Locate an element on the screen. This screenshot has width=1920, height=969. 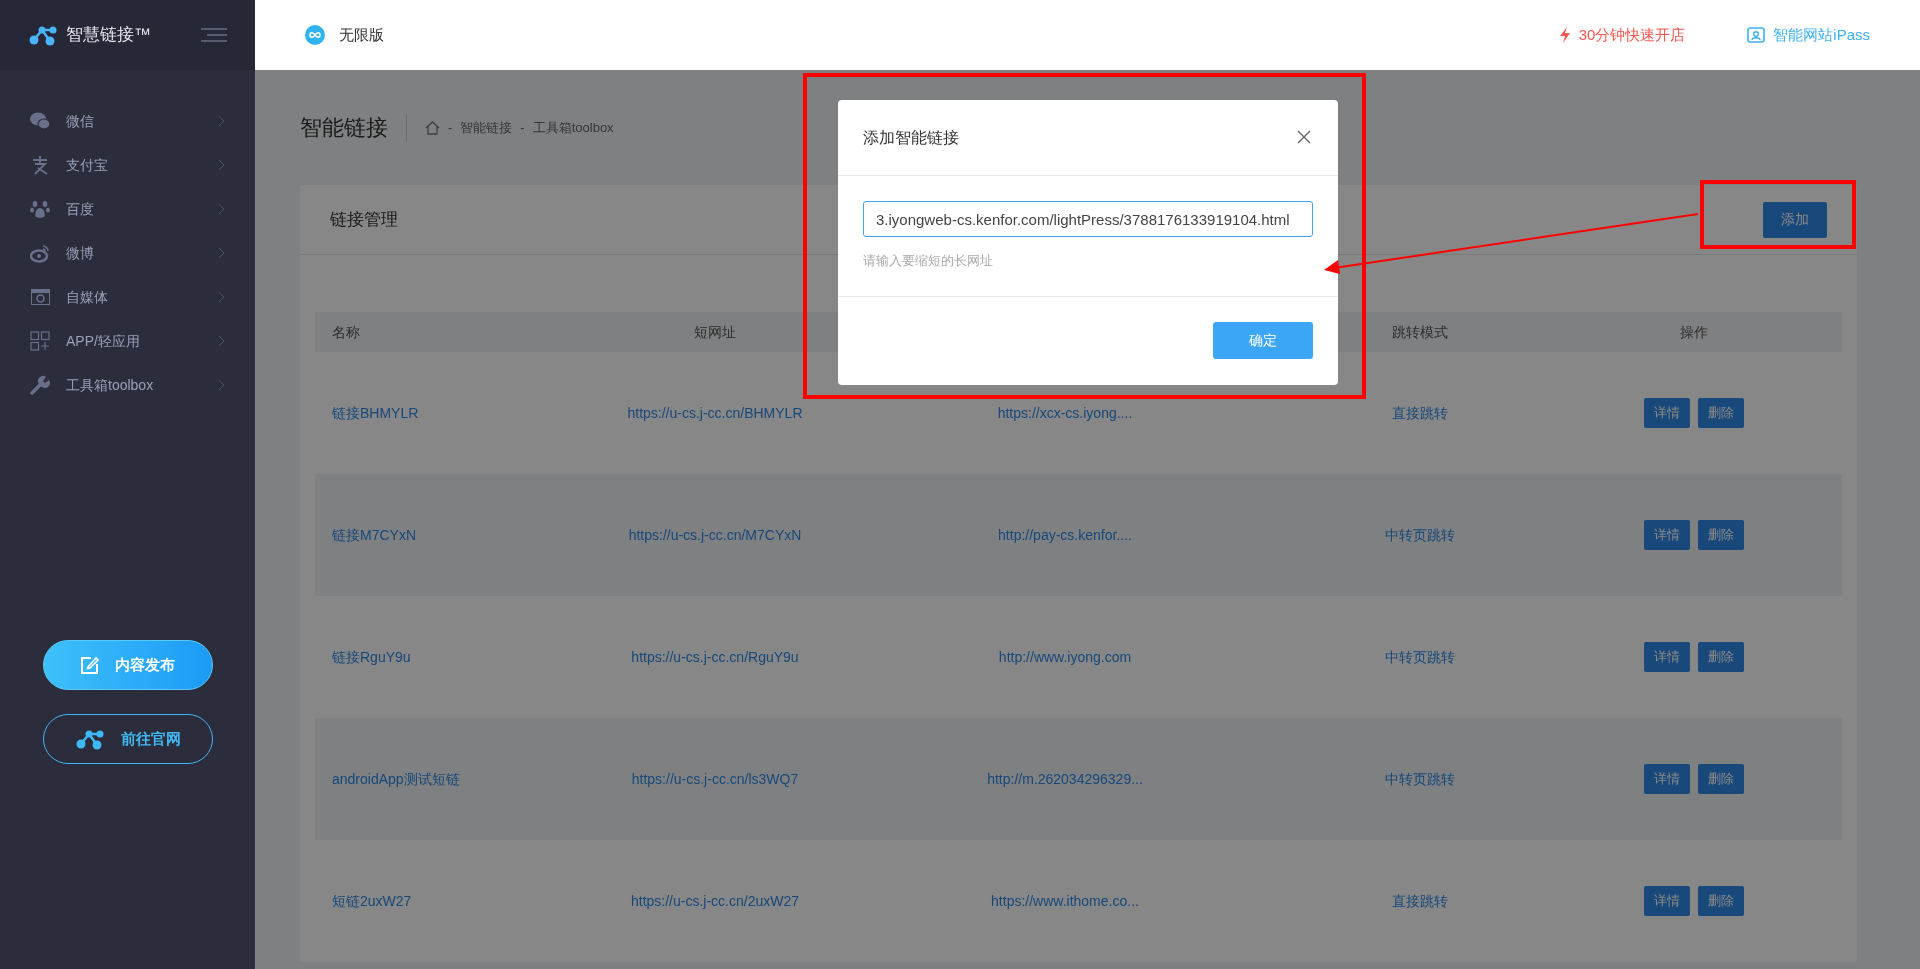
short-url-link: https://u-cs.j-cc.cn/M7CYxN is located at coordinates (715, 534).